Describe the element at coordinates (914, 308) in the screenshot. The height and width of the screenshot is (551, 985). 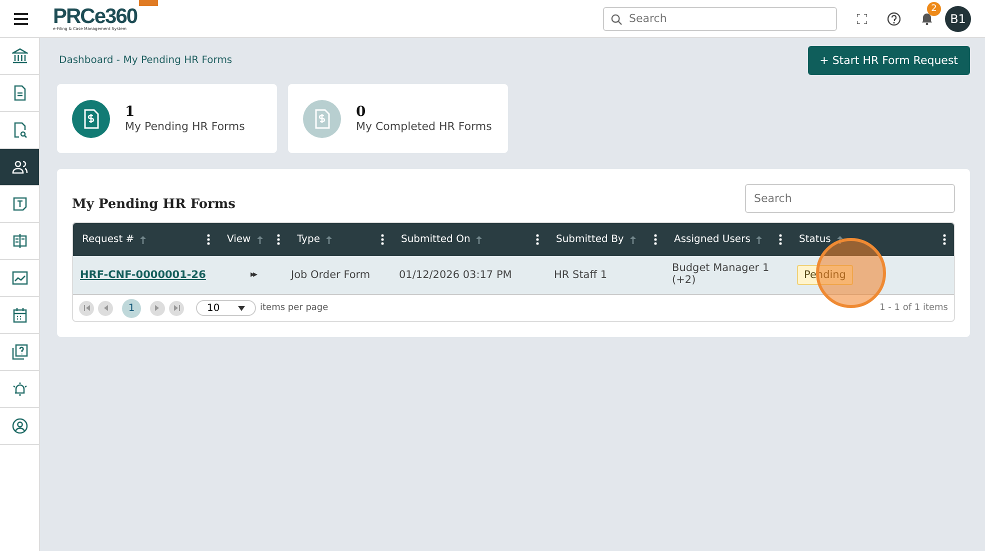
I see `pager-info: 1 - 1 of 1 items` at that location.